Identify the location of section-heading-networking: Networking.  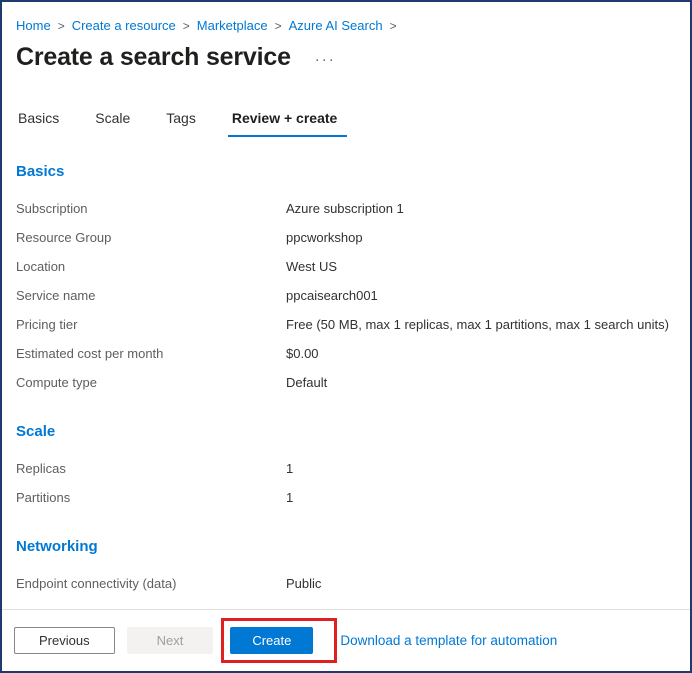
(57, 546).